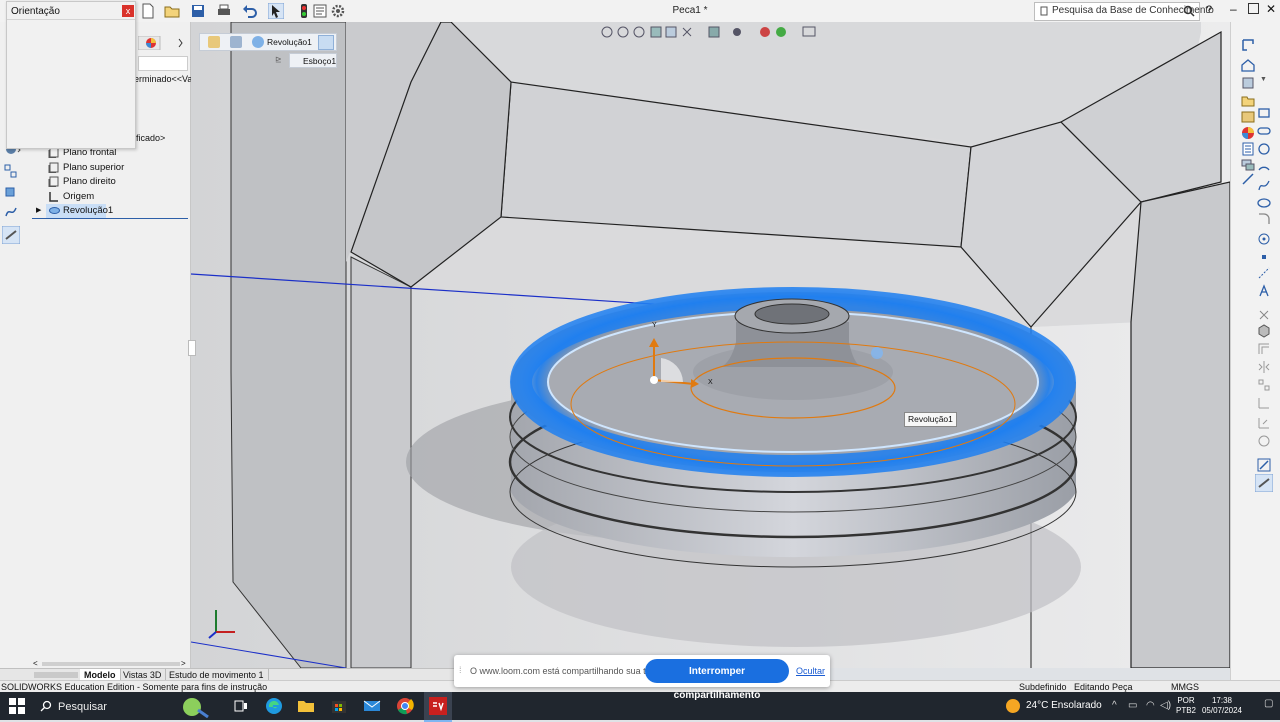  What do you see at coordinates (1264, 131) in the screenshot?
I see `slot-icon` at bounding box center [1264, 131].